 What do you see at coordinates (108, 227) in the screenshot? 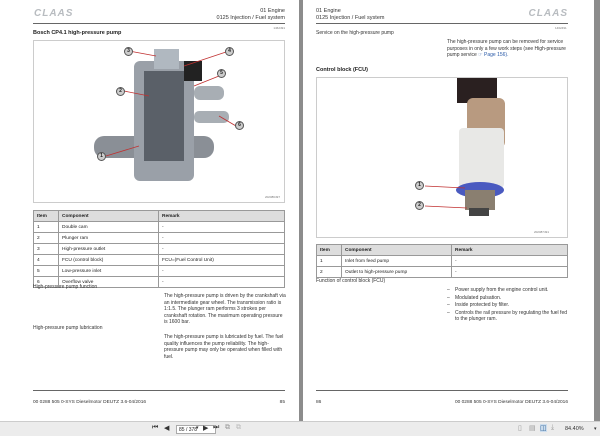
I see `cell: Double cam` at bounding box center [108, 227].